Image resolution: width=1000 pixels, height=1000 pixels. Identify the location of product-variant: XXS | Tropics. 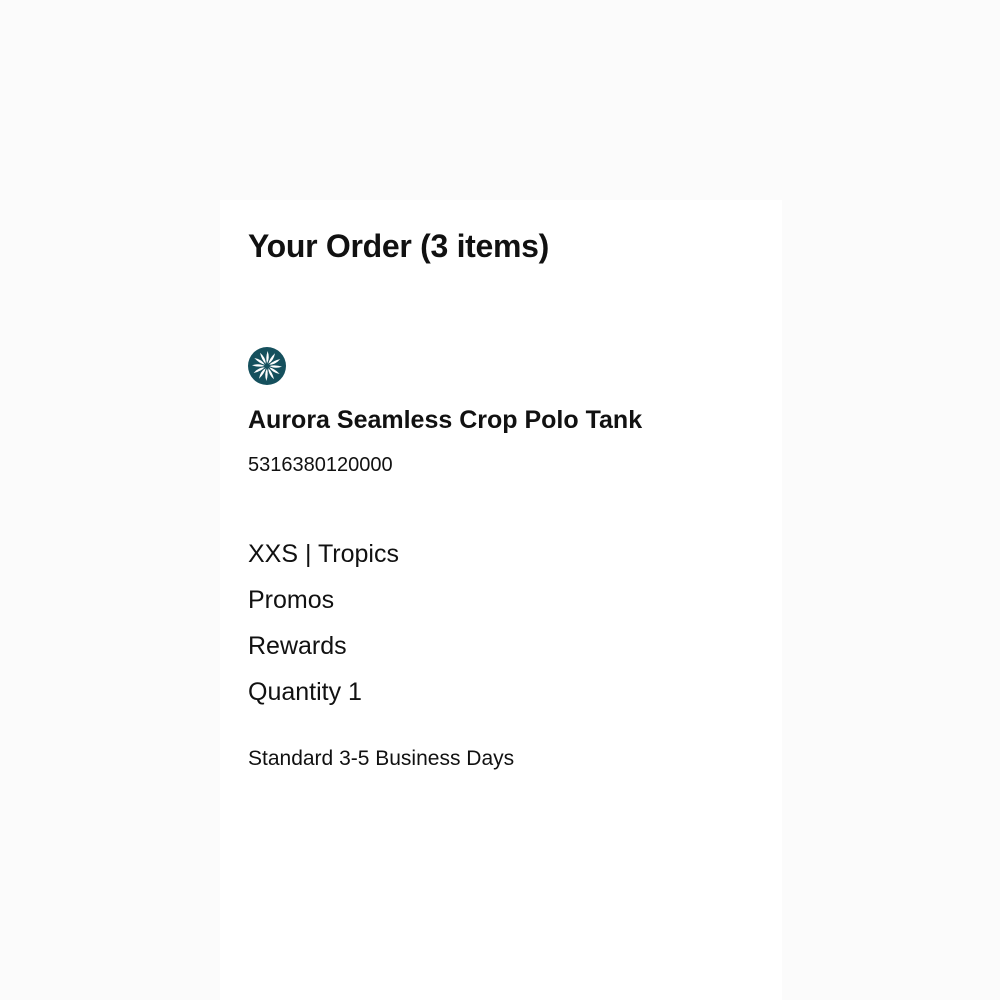
(323, 554).